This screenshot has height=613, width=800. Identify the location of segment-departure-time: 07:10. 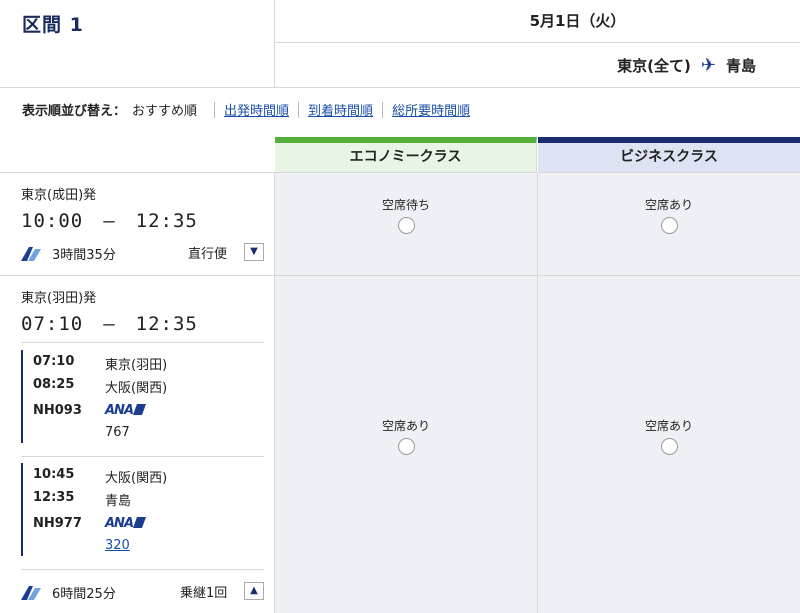
(54, 361).